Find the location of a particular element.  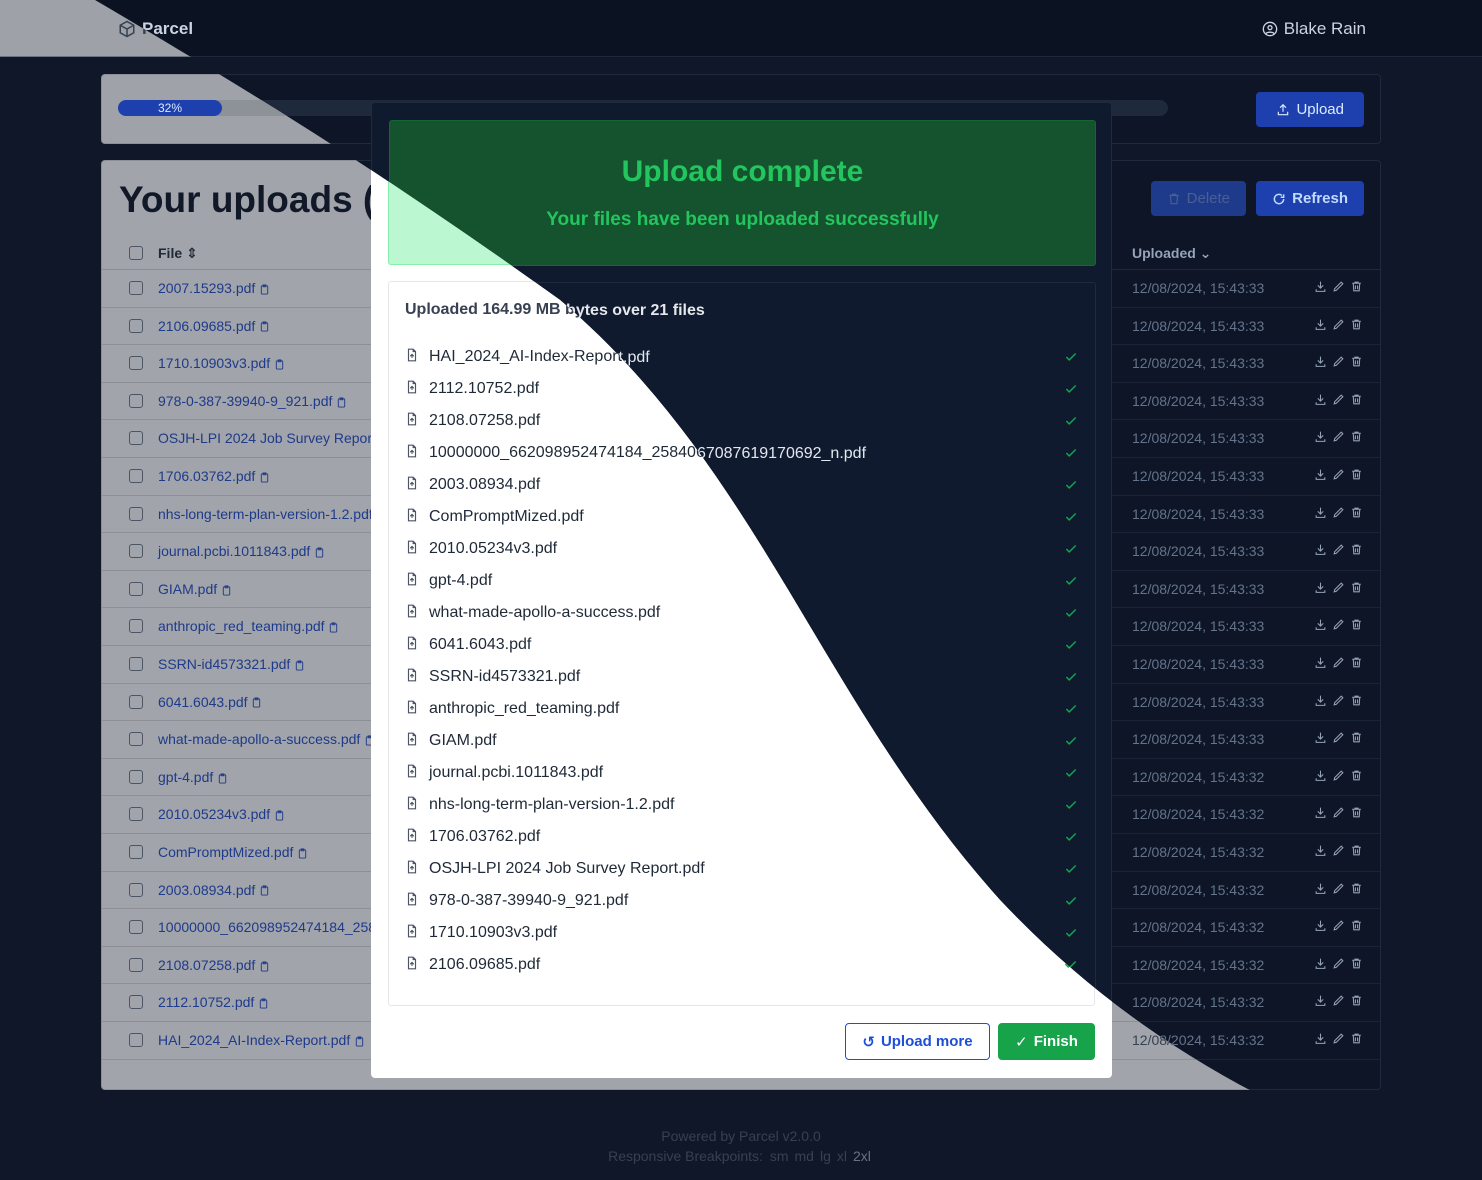

user-menu: Blake Rain is located at coordinates (1314, 29).